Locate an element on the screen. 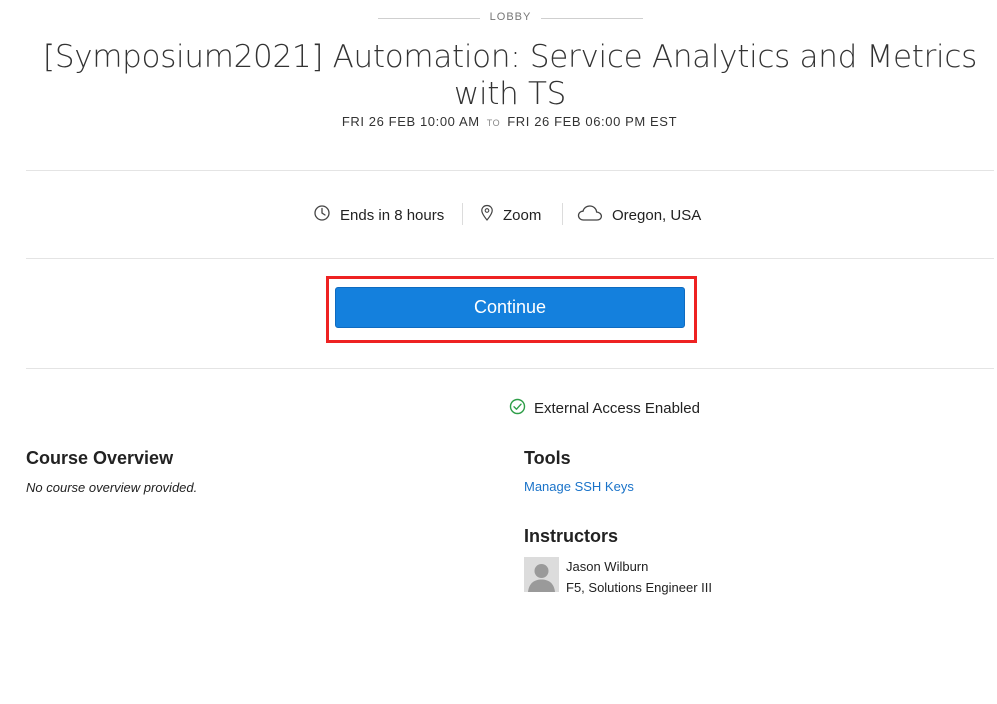 Image resolution: width=997 pixels, height=704 pixels. cloud-icon is located at coordinates (594, 215).